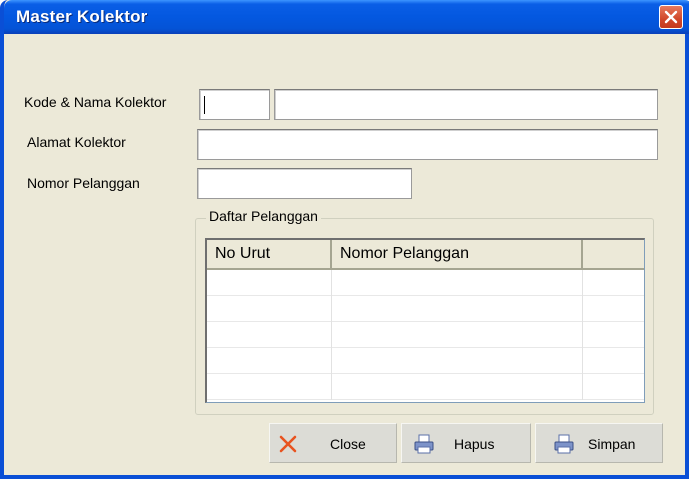 The height and width of the screenshot is (479, 689). I want to click on close-button-label: Close, so click(348, 444).